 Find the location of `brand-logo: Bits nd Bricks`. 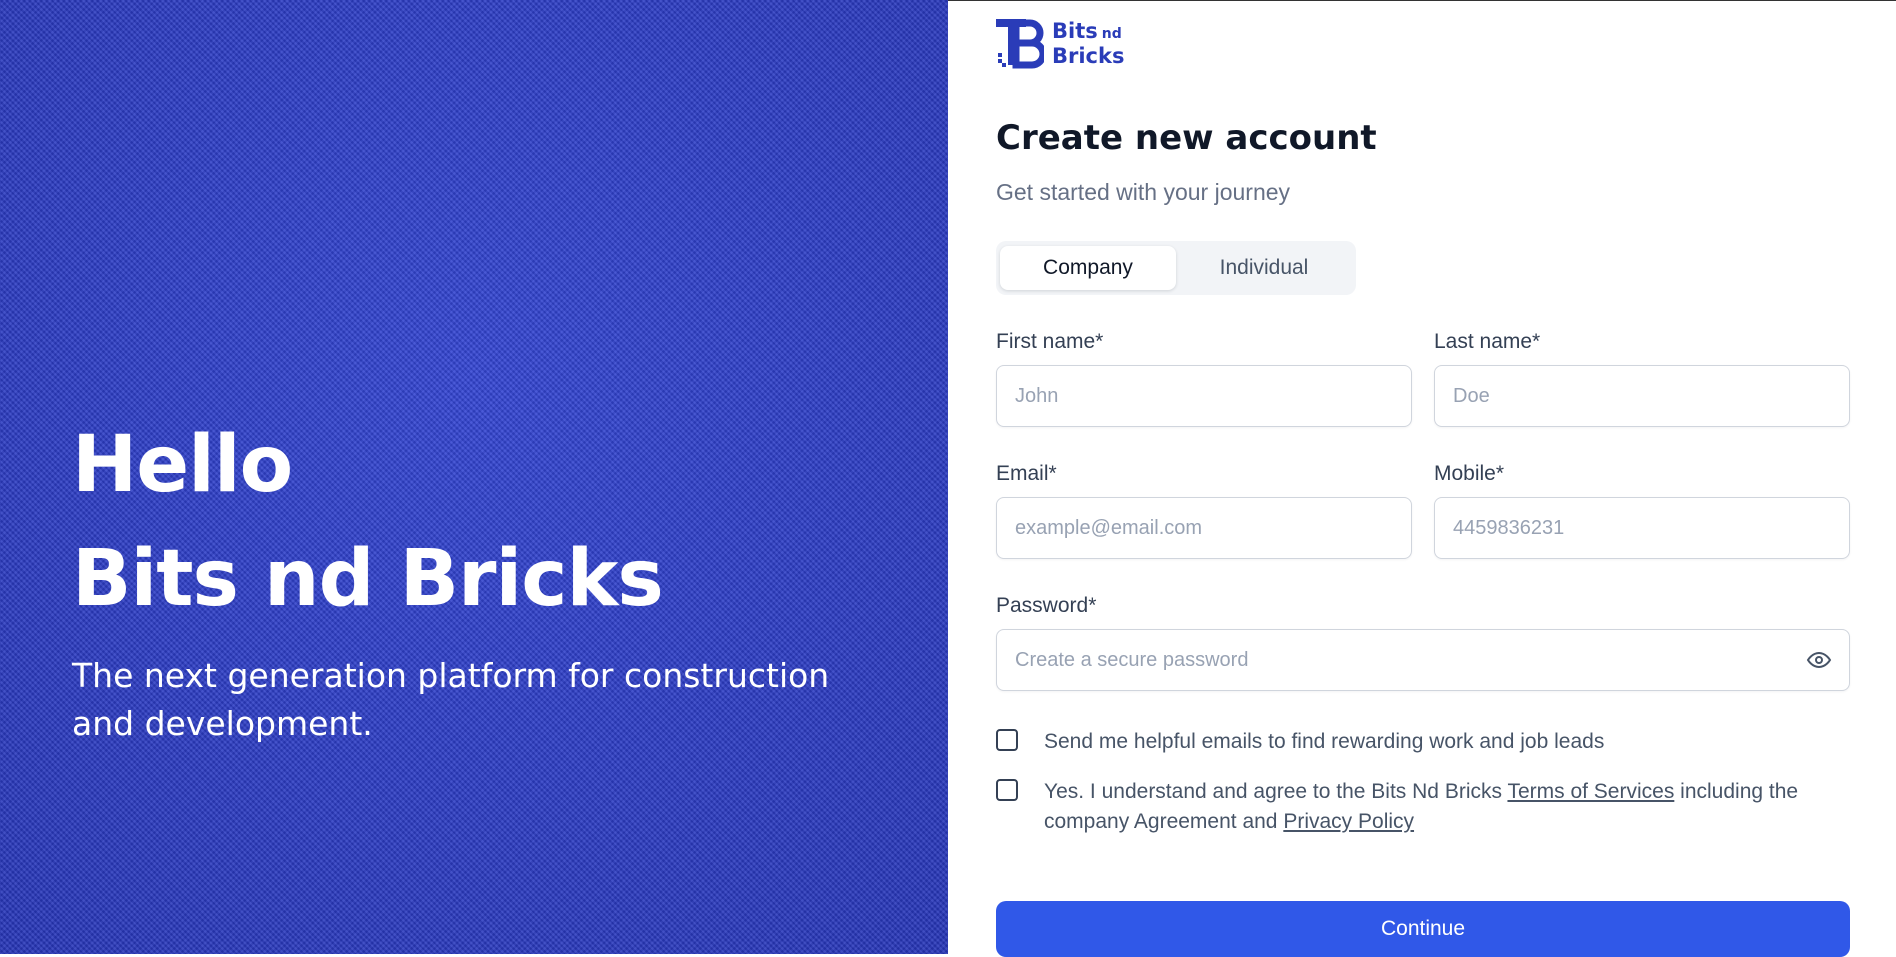

brand-logo: Bits nd Bricks is located at coordinates (1060, 43).